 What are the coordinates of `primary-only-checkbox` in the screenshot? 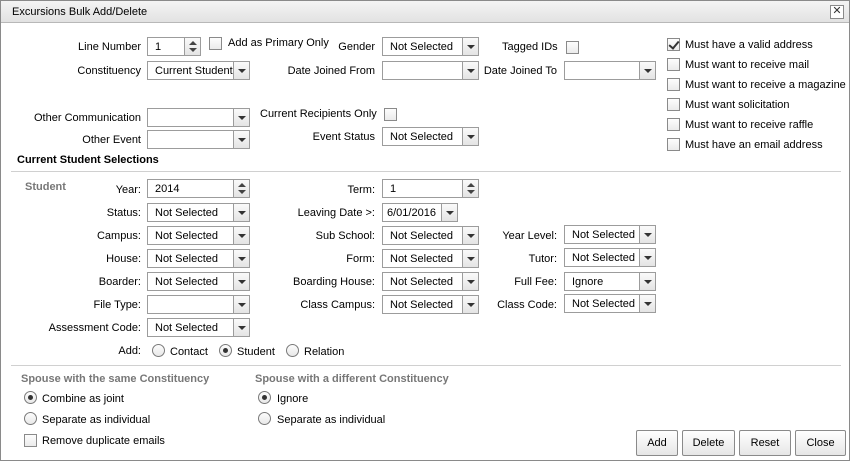 It's located at (215, 43).